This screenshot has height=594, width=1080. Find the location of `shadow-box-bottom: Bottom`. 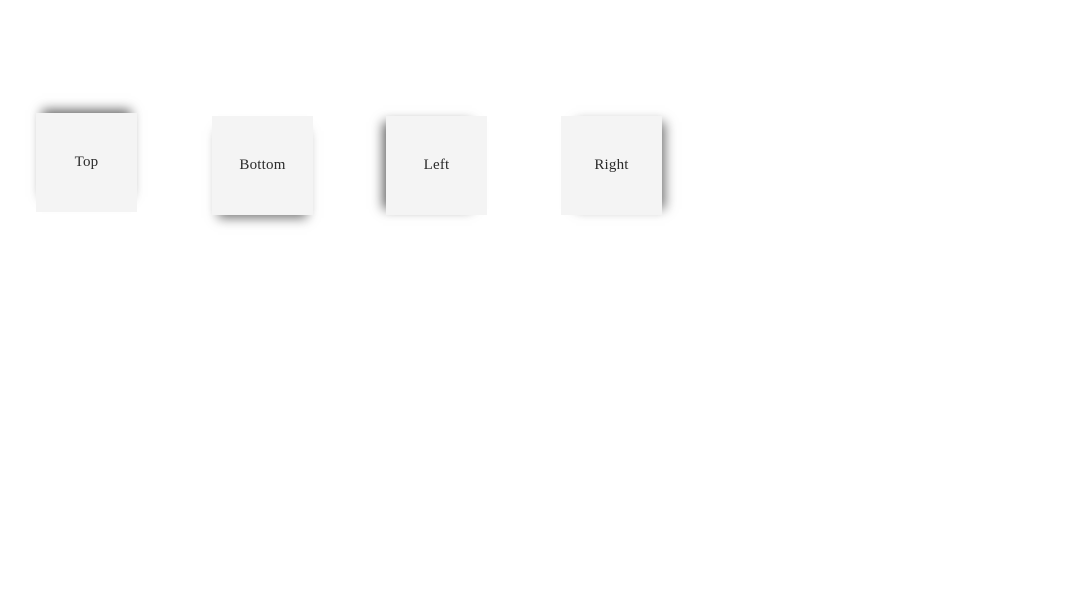

shadow-box-bottom: Bottom is located at coordinates (262, 165).